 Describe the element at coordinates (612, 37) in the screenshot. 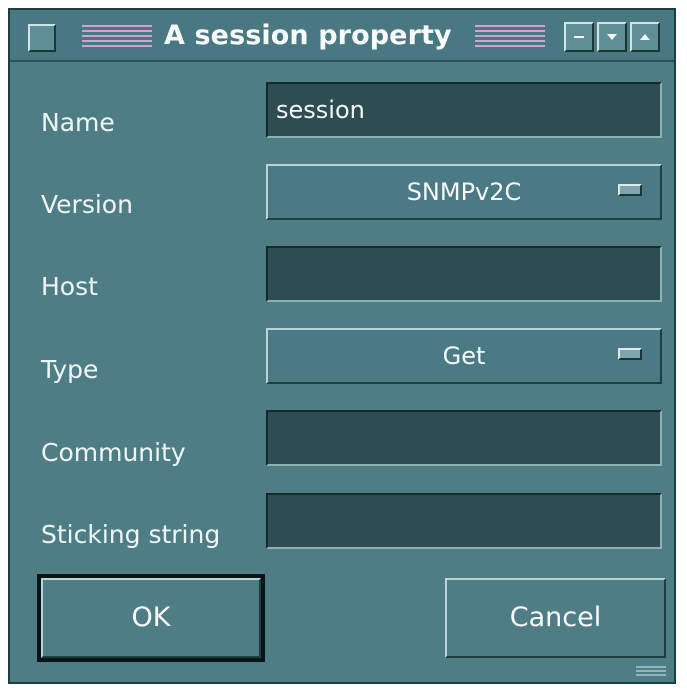

I see `shade-down-icon` at that location.